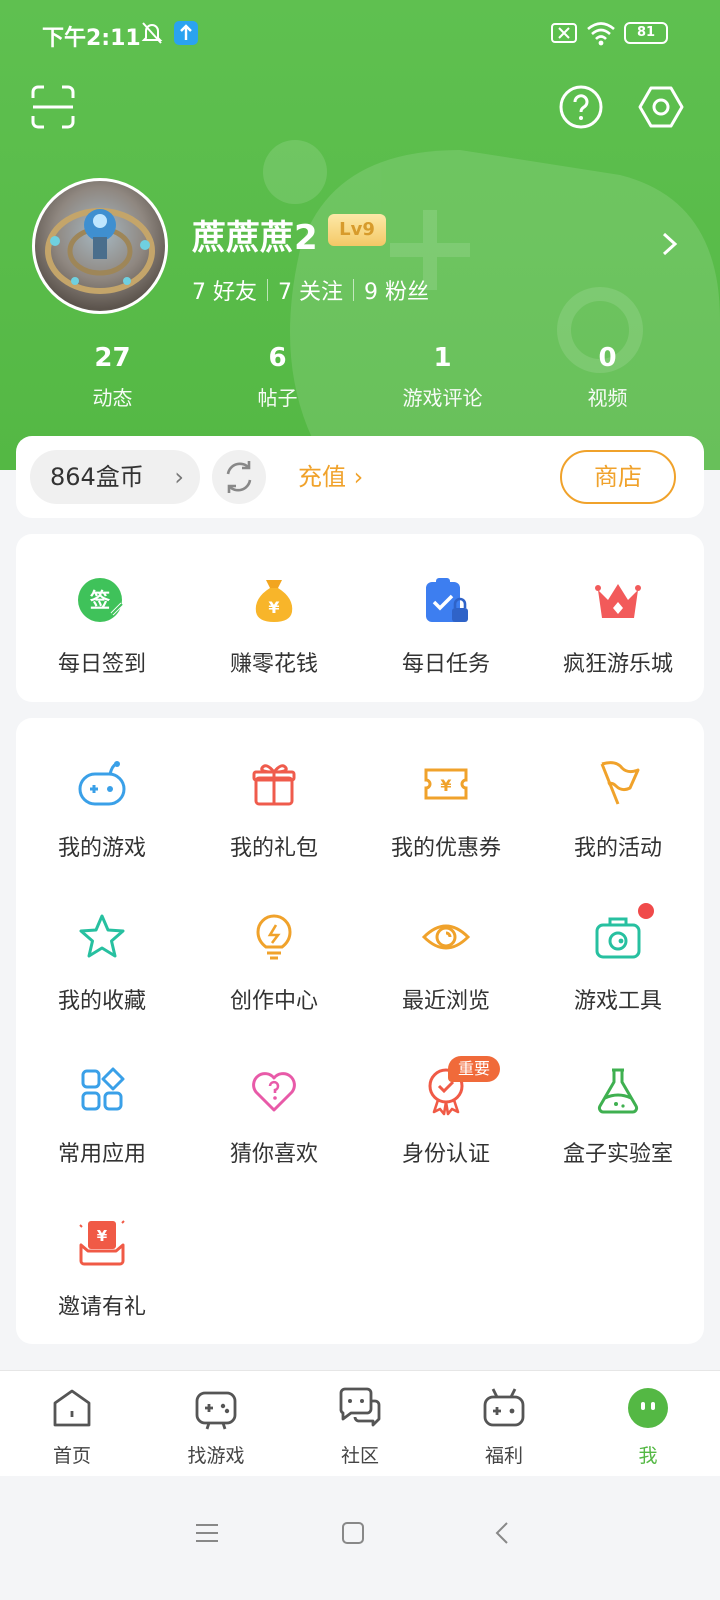  I want to click on gamepad-icon, so click(102, 783).